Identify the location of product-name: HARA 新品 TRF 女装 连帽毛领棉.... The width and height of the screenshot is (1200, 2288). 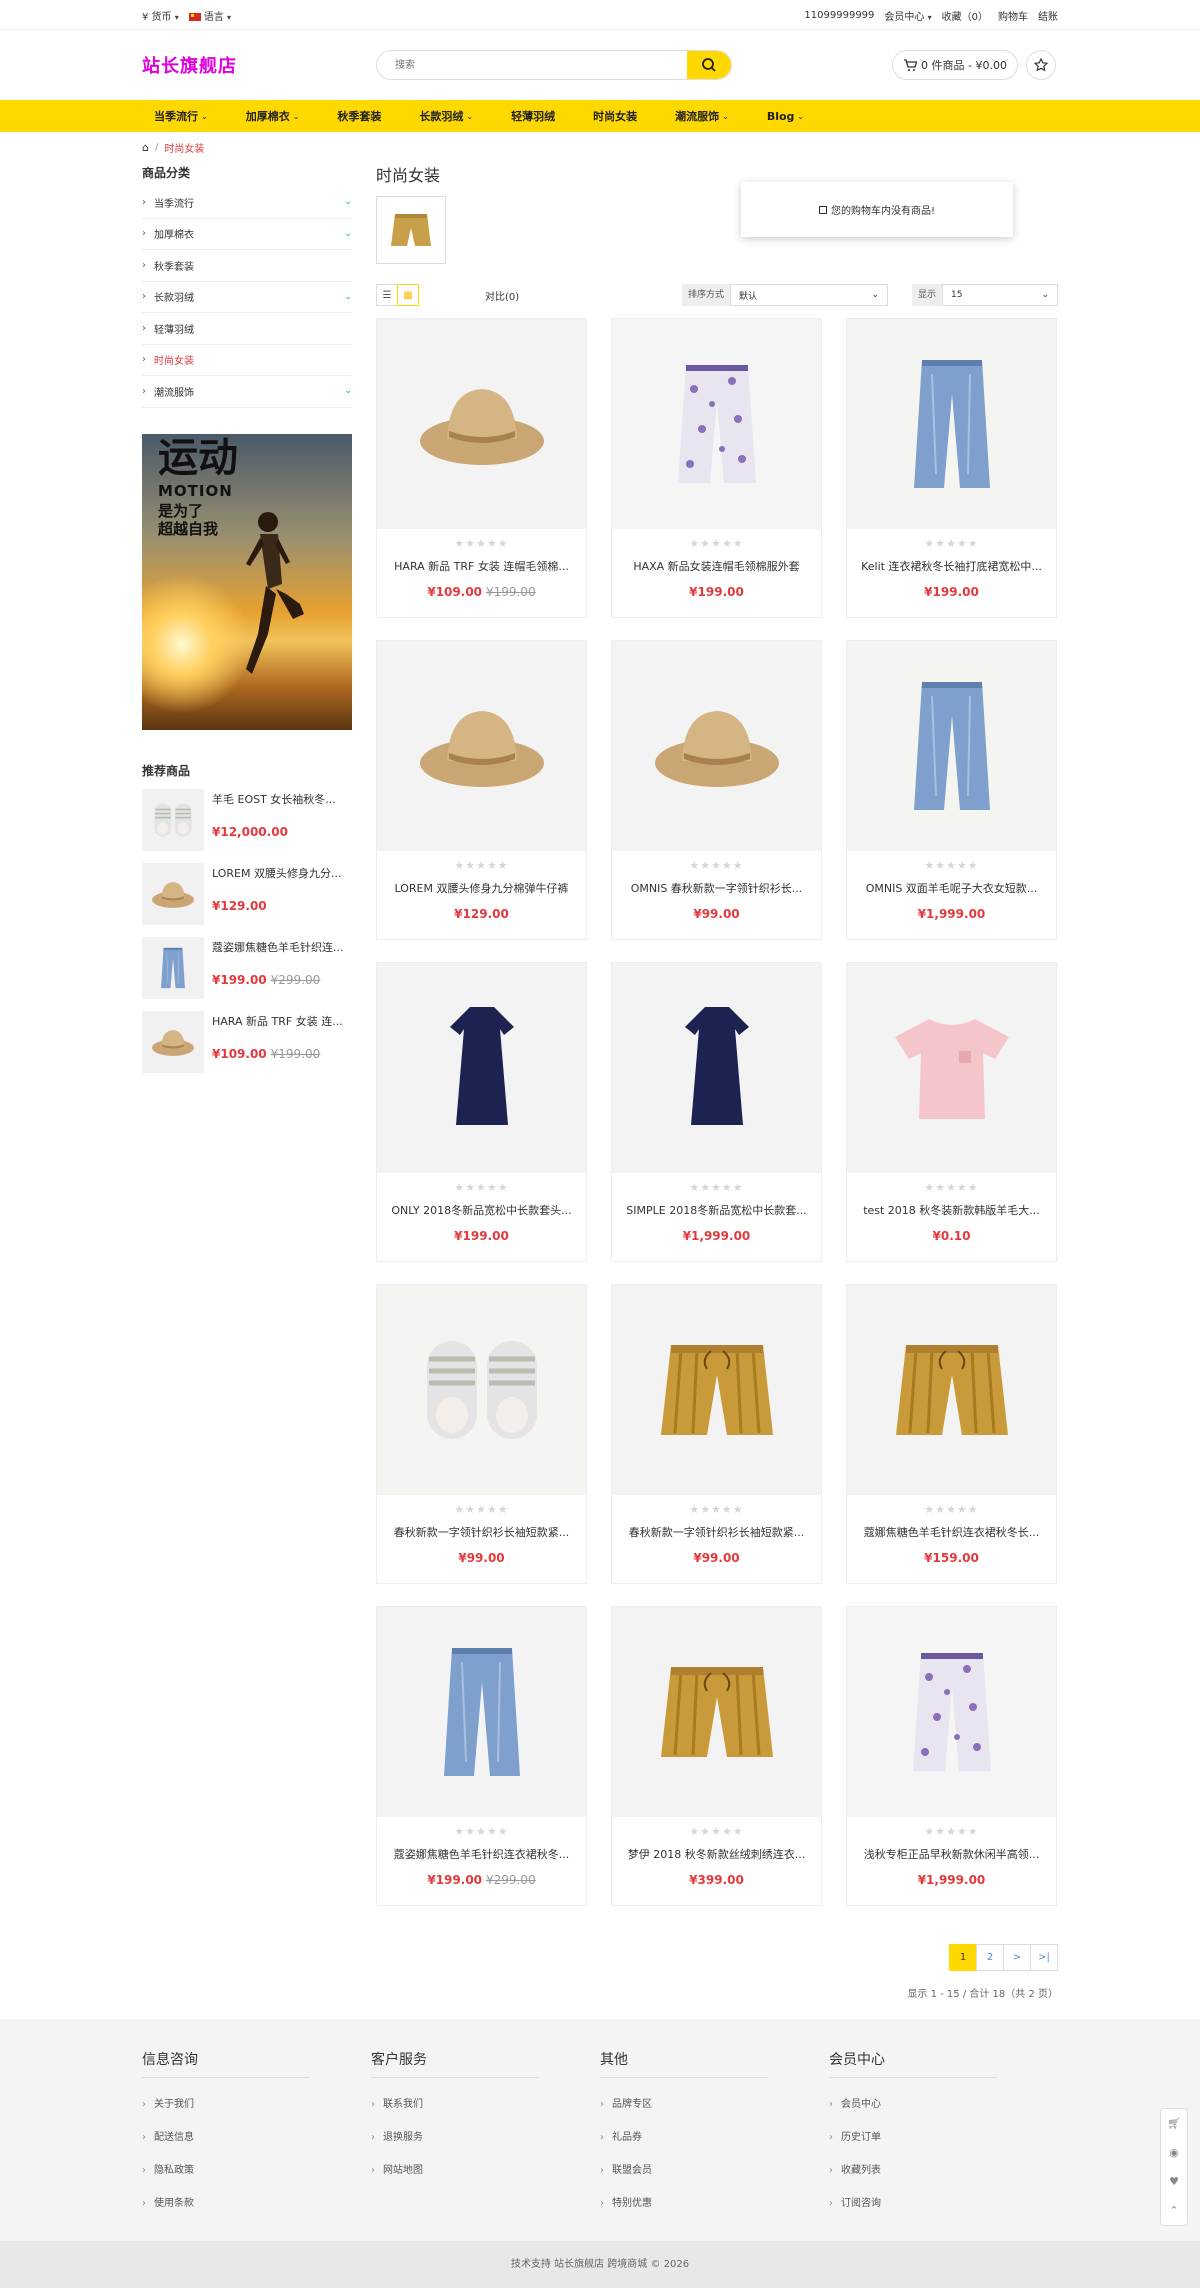
(481, 566).